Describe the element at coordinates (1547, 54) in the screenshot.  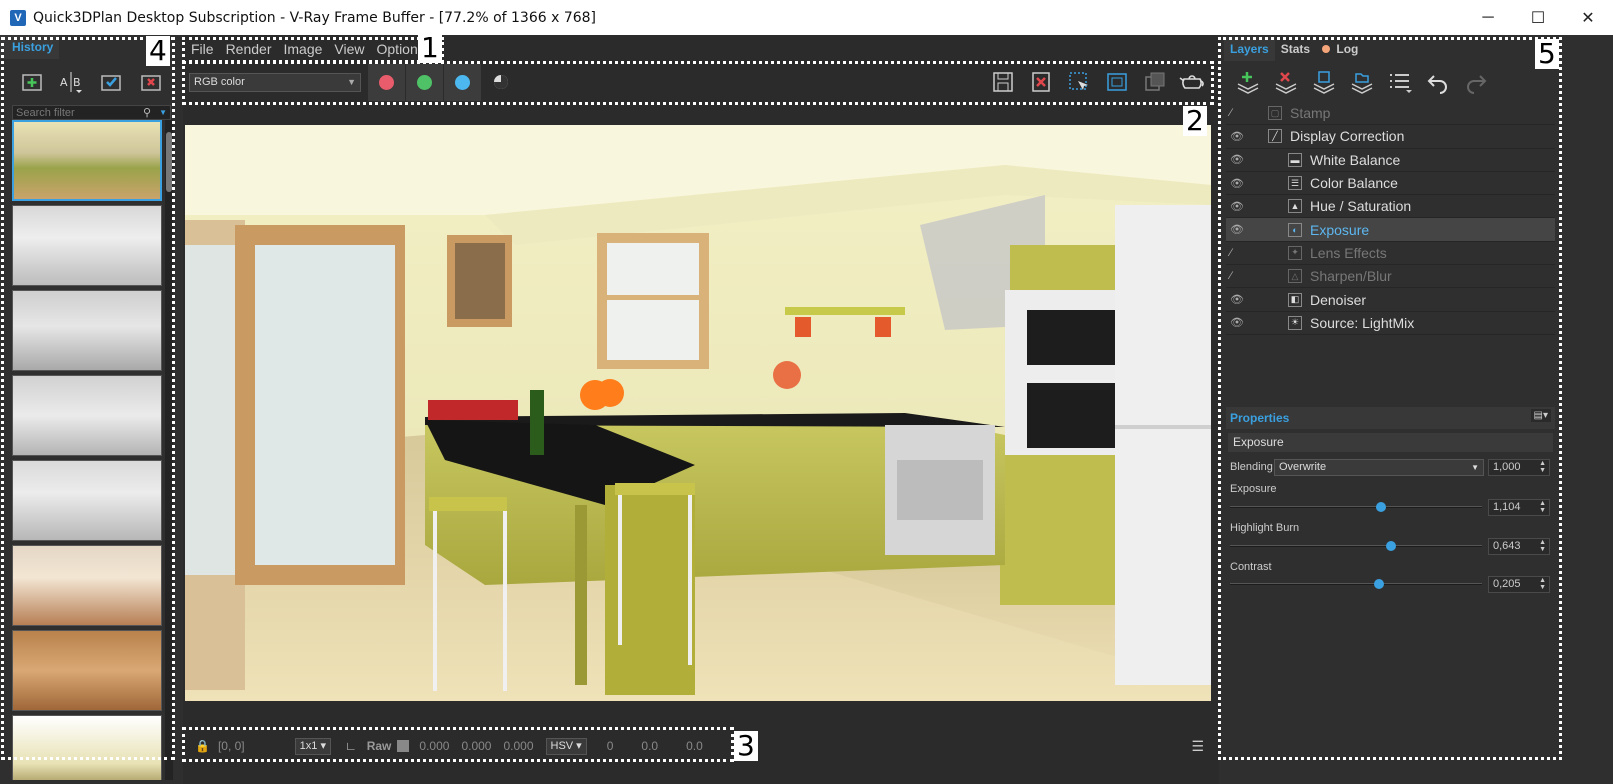
I see `callout-5: 5` at that location.